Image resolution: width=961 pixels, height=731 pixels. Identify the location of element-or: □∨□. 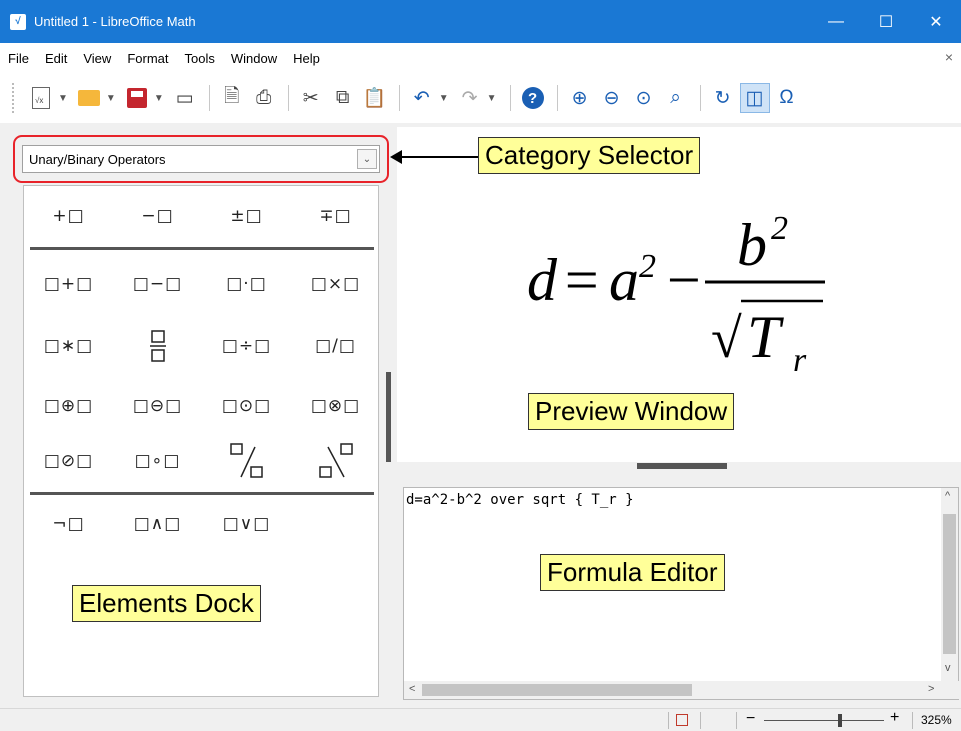
(246, 524).